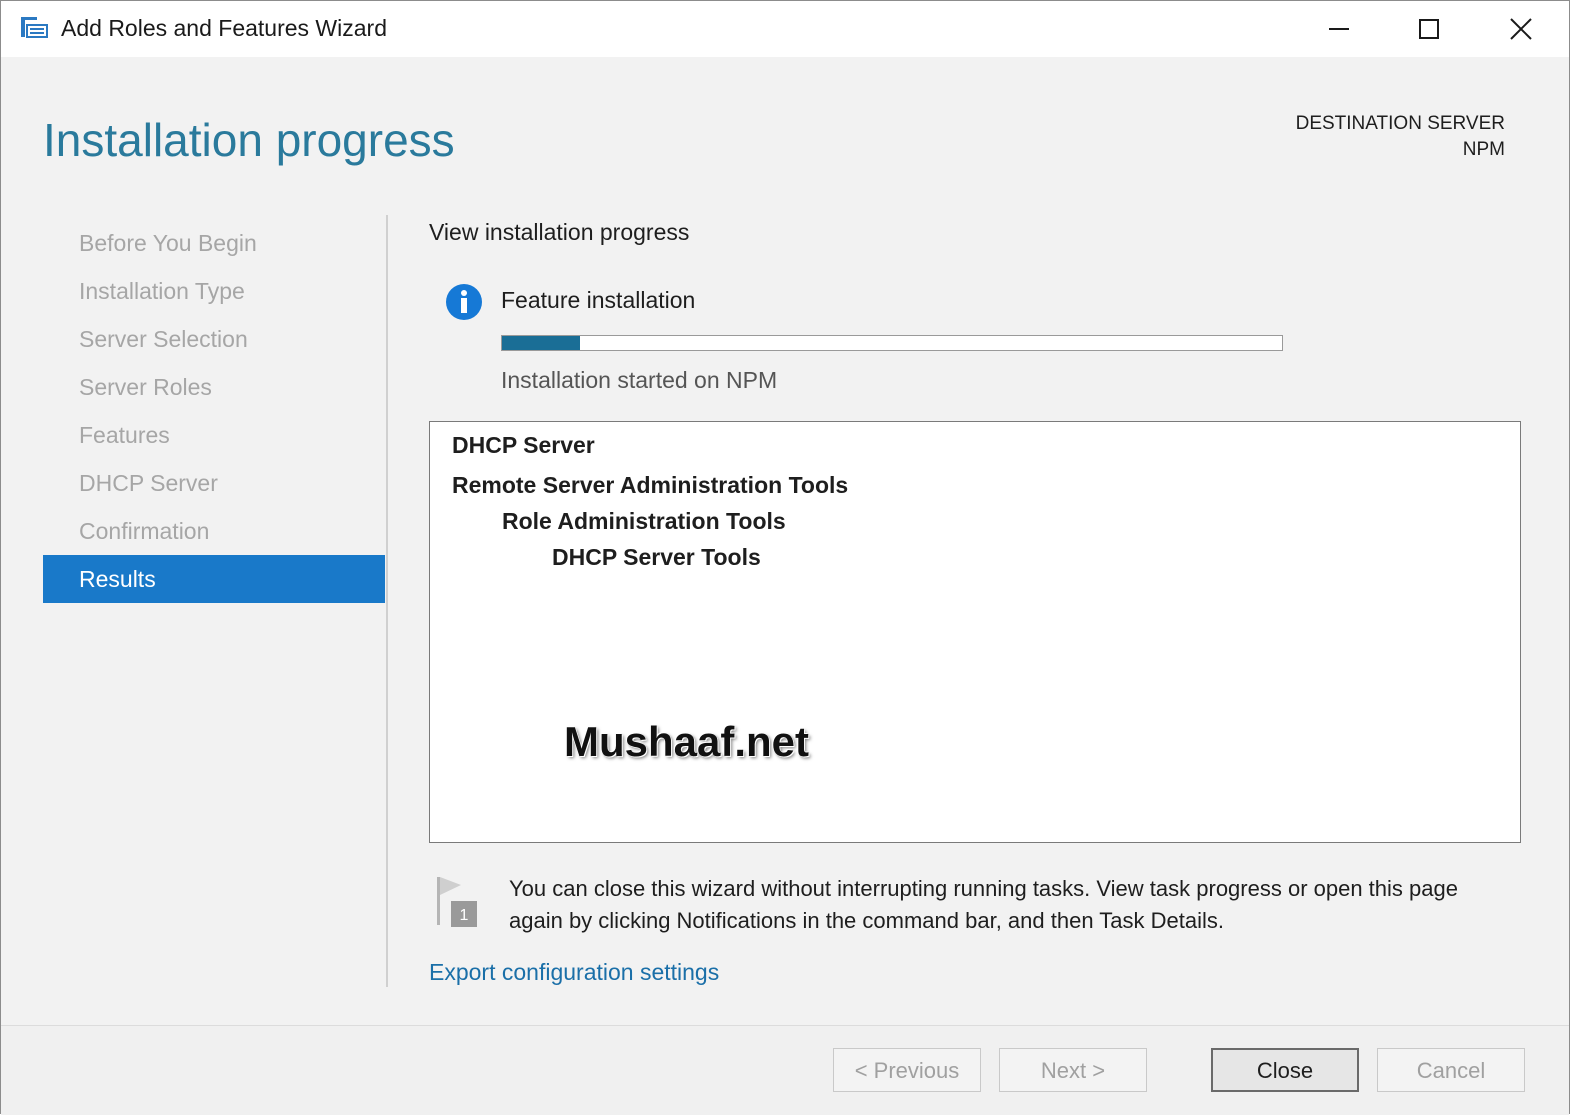  I want to click on nav-item-features: Features, so click(214, 435).